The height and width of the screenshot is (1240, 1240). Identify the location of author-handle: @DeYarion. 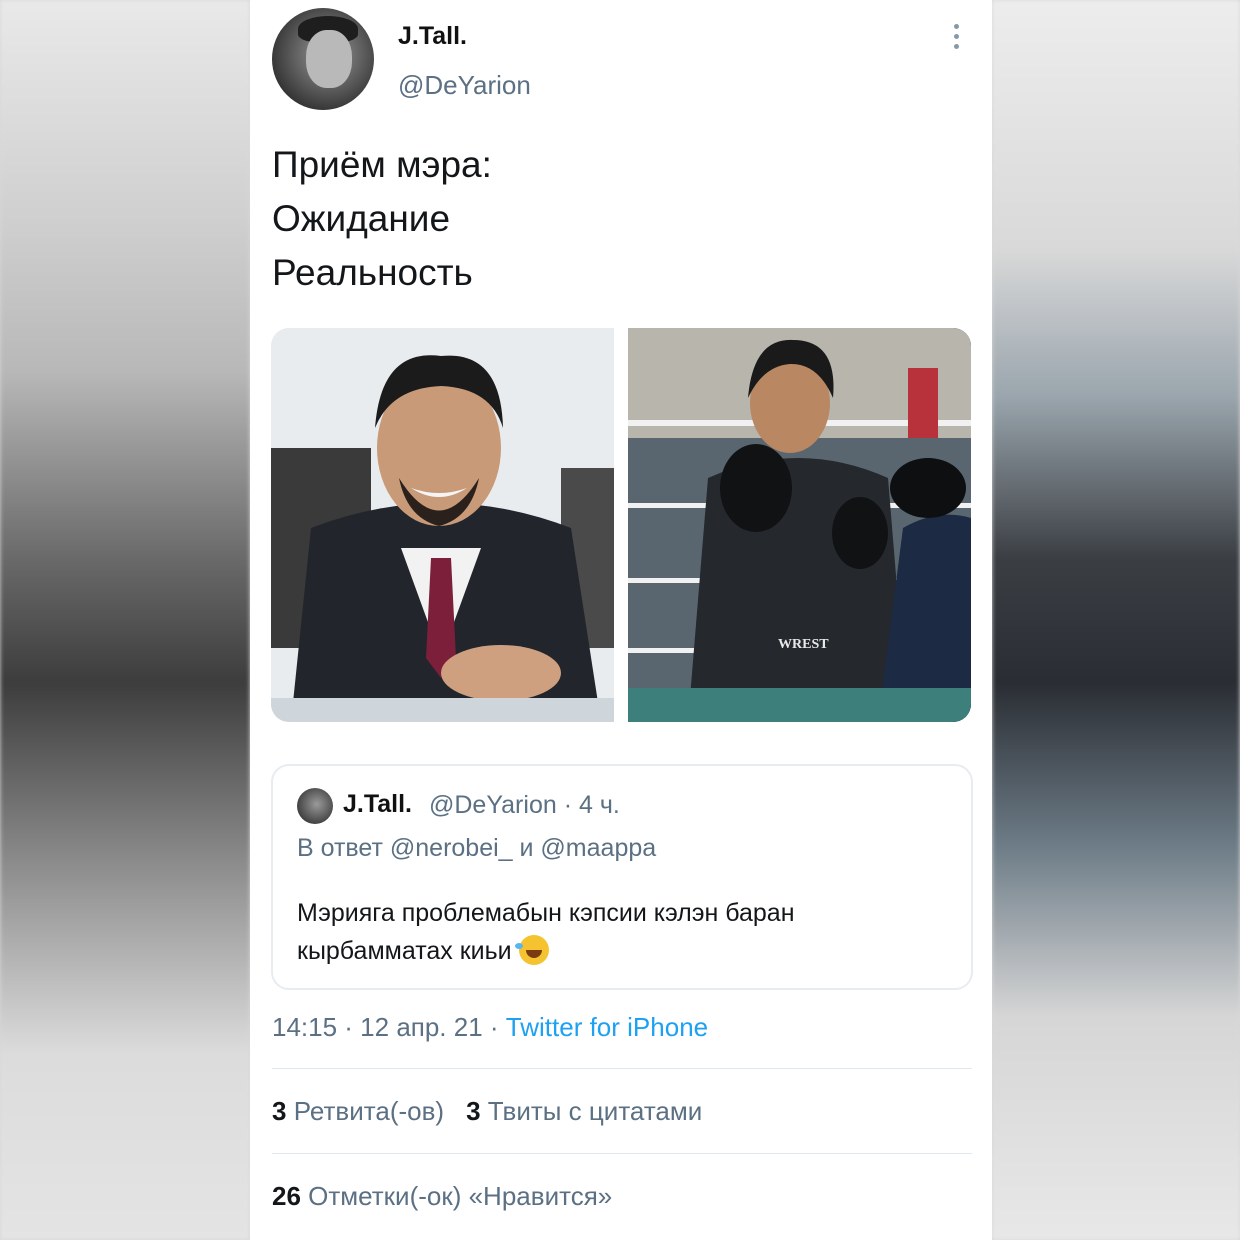
(464, 85).